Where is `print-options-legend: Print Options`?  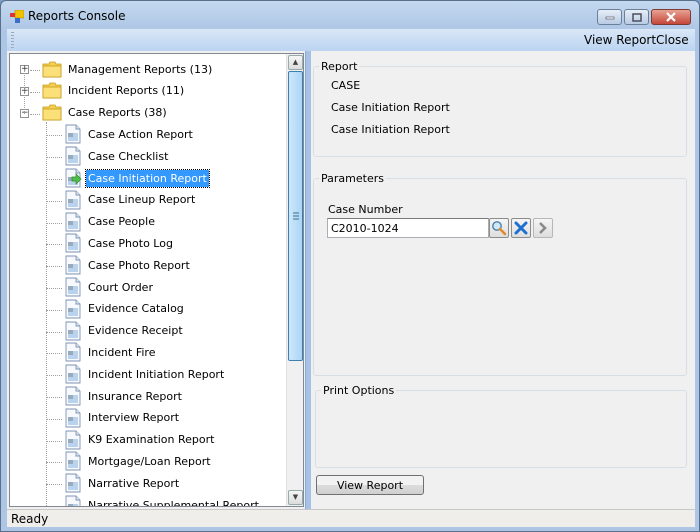
print-options-legend: Print Options is located at coordinates (359, 390).